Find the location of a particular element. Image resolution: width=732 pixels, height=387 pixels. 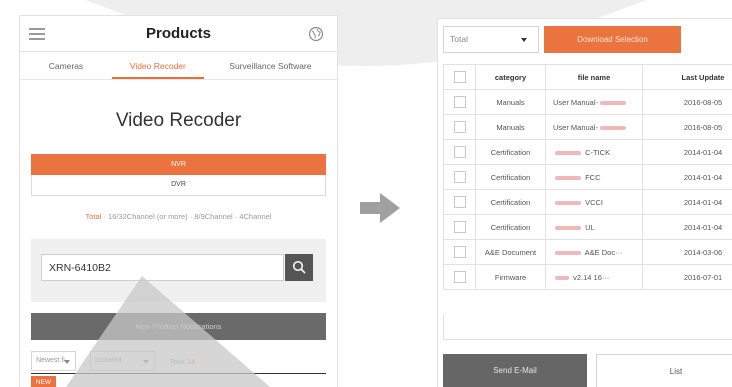

row-file-name: FCC is located at coordinates (594, 177).